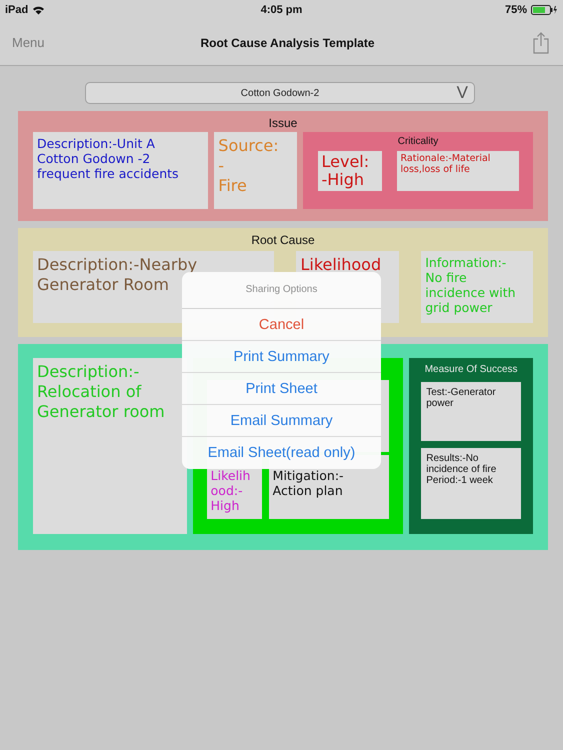 The image size is (563, 750). What do you see at coordinates (462, 93) in the screenshot?
I see `caret-icon: V` at bounding box center [462, 93].